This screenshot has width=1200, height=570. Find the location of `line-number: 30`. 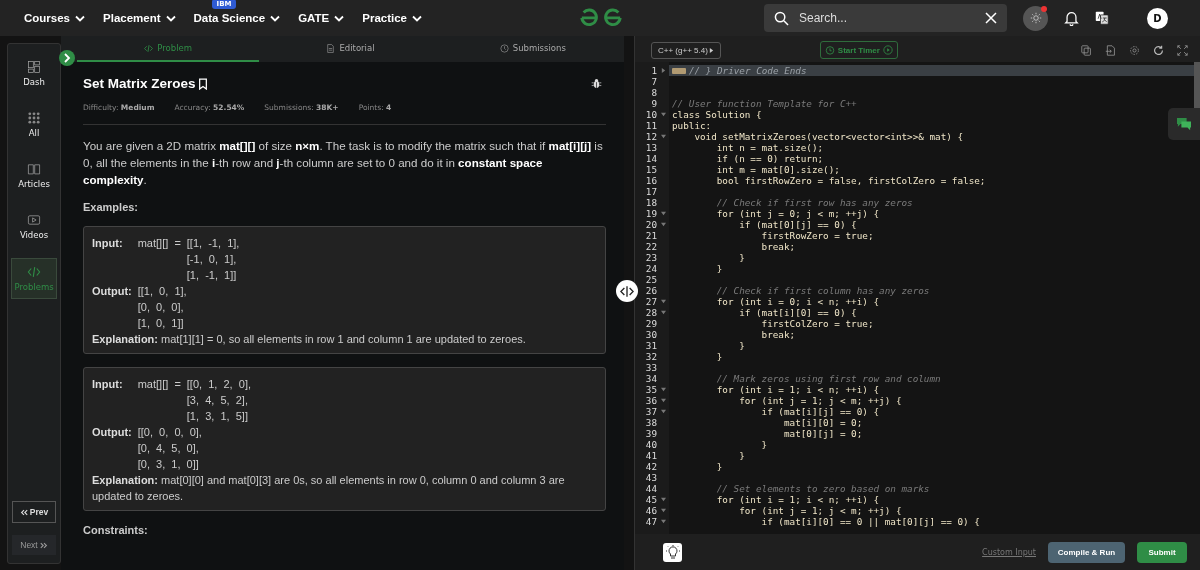

line-number: 30 is located at coordinates (650, 334).